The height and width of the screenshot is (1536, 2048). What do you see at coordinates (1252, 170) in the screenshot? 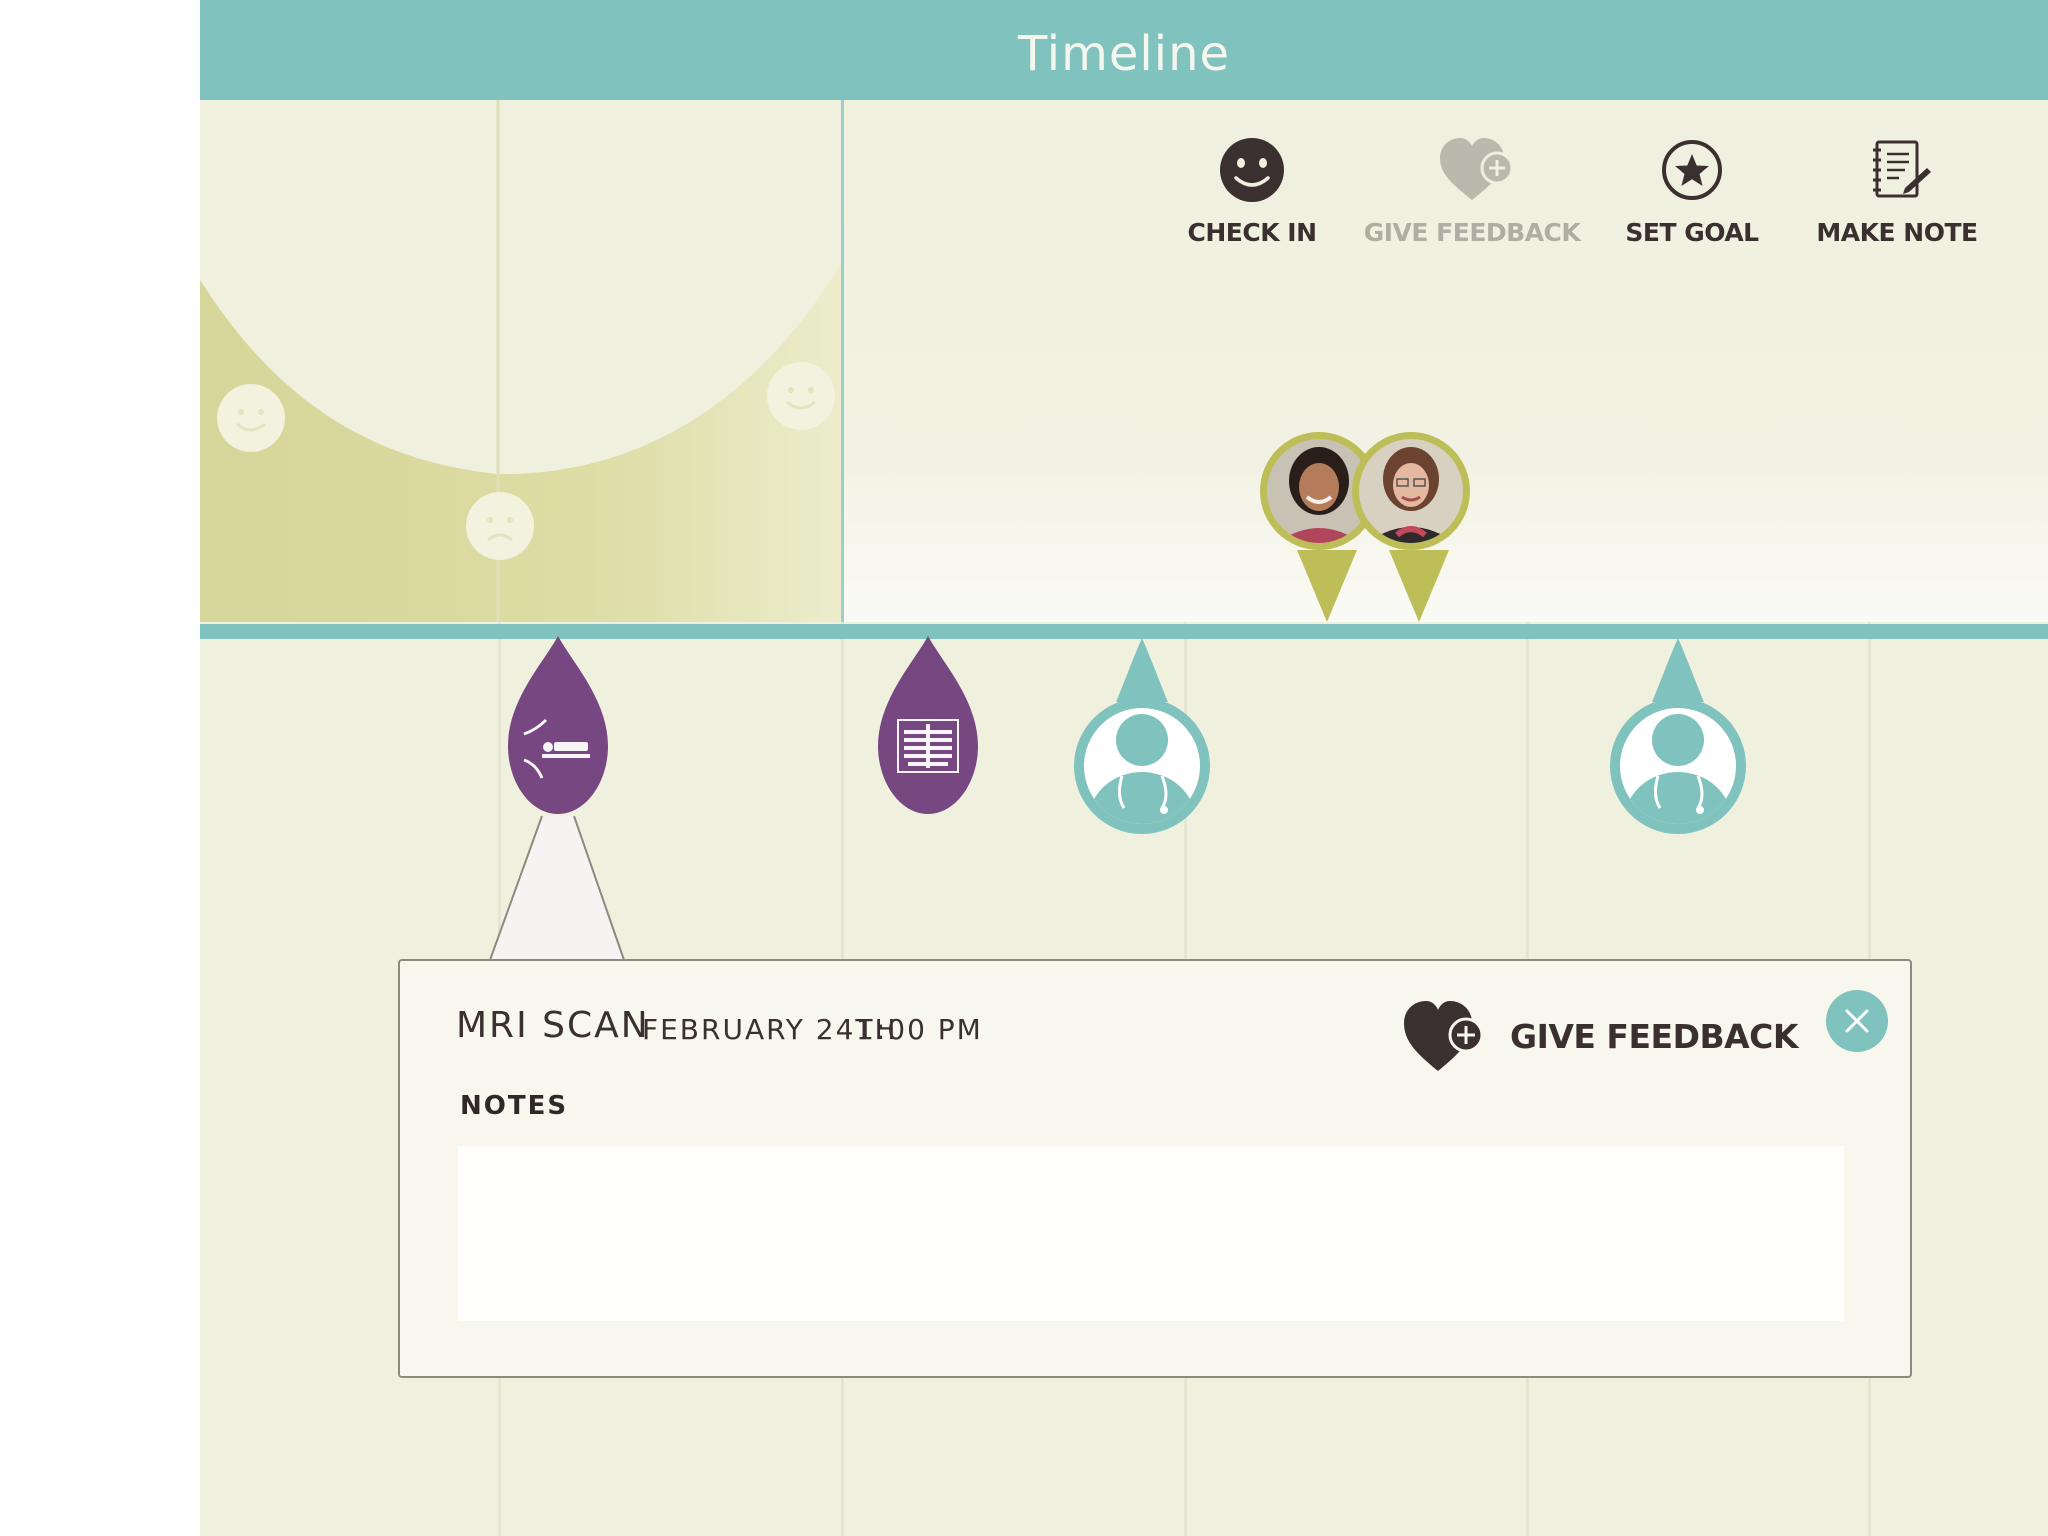
I see `smiley-icon` at bounding box center [1252, 170].